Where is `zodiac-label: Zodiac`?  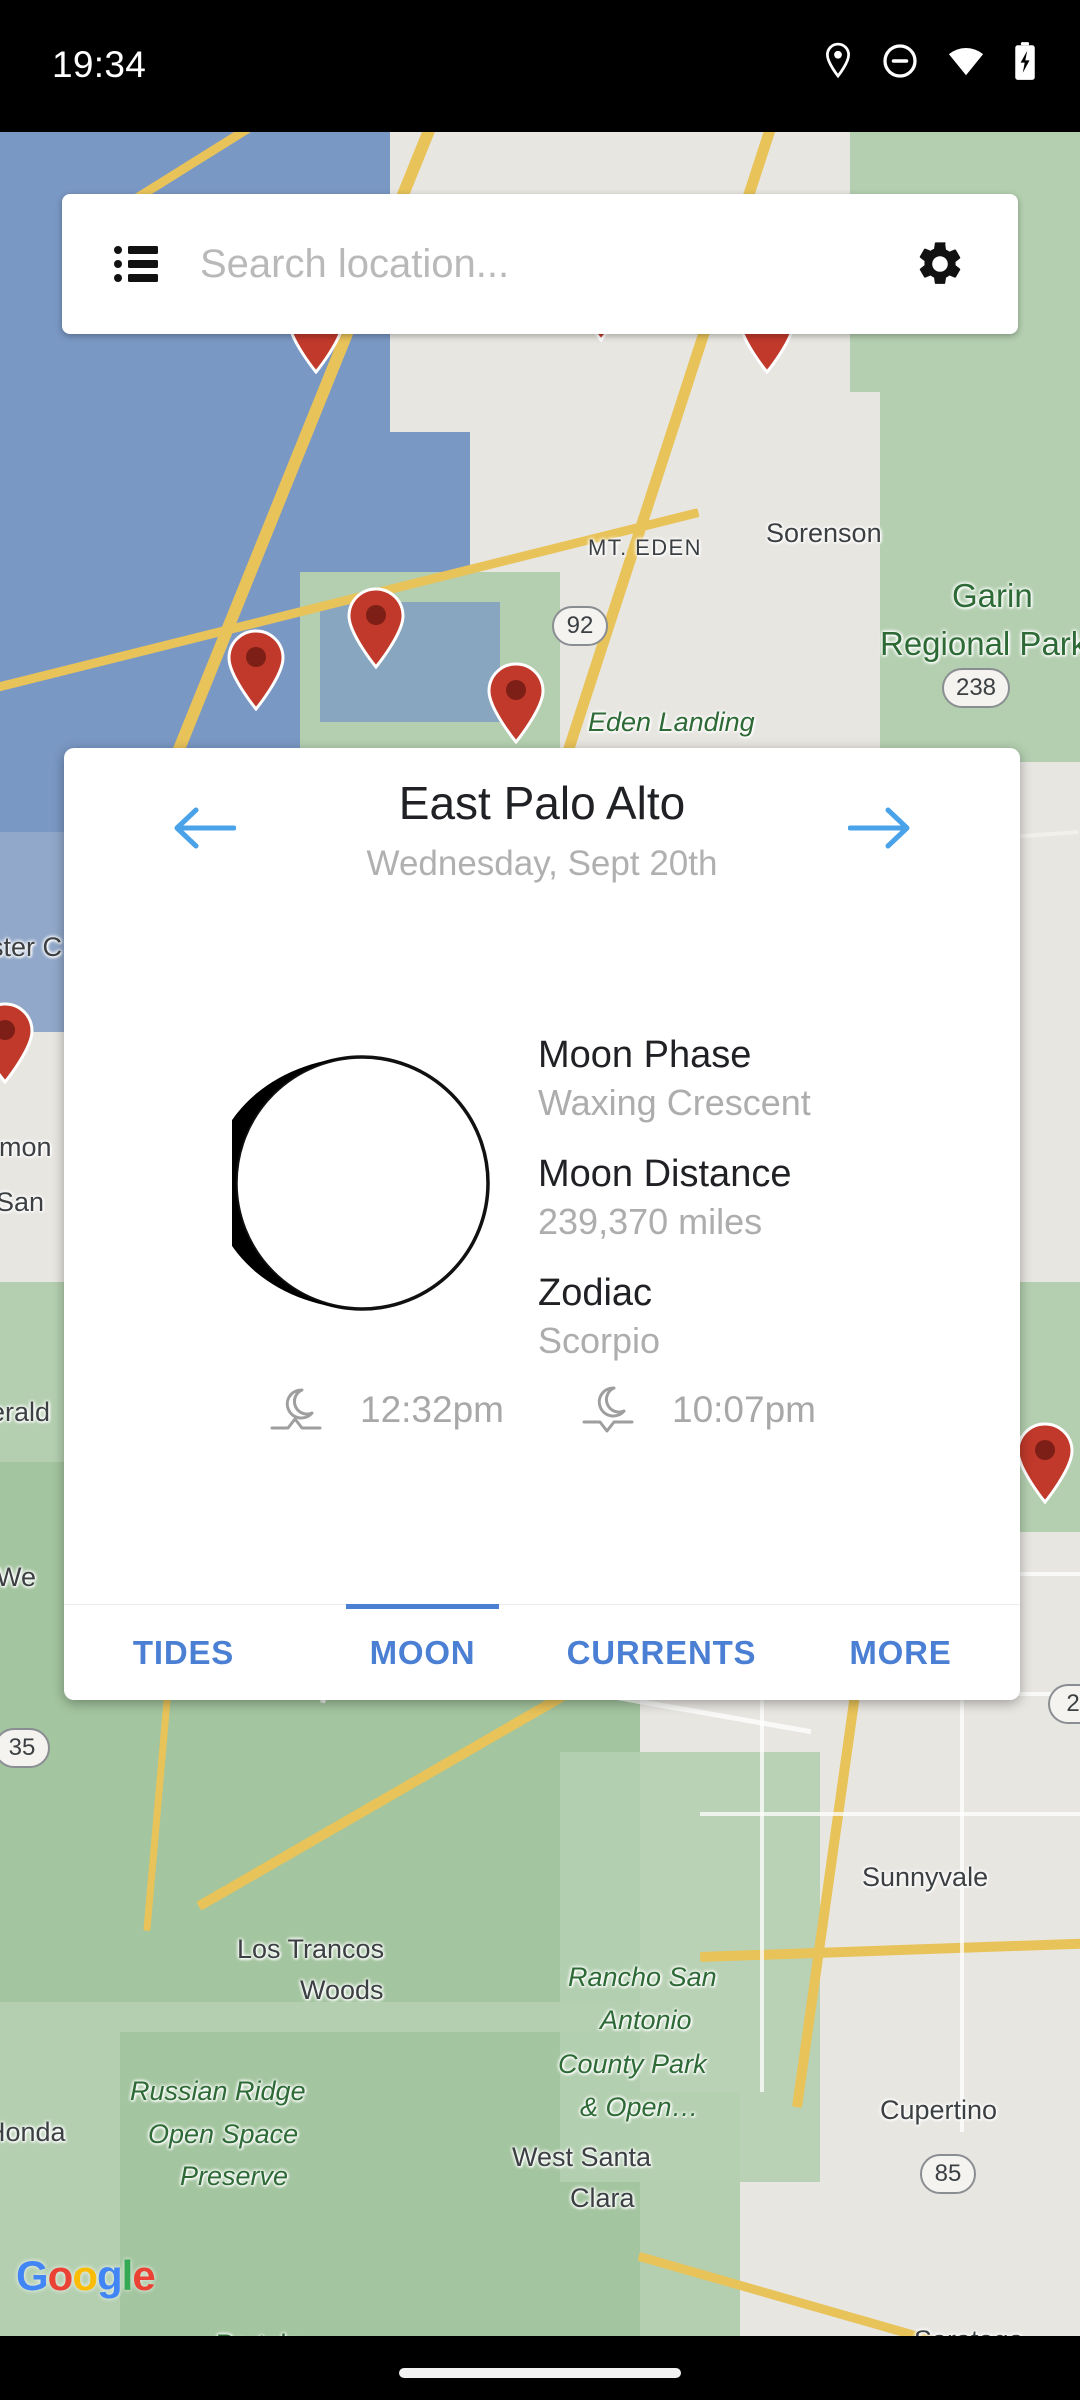 zodiac-label: Zodiac is located at coordinates (595, 1293).